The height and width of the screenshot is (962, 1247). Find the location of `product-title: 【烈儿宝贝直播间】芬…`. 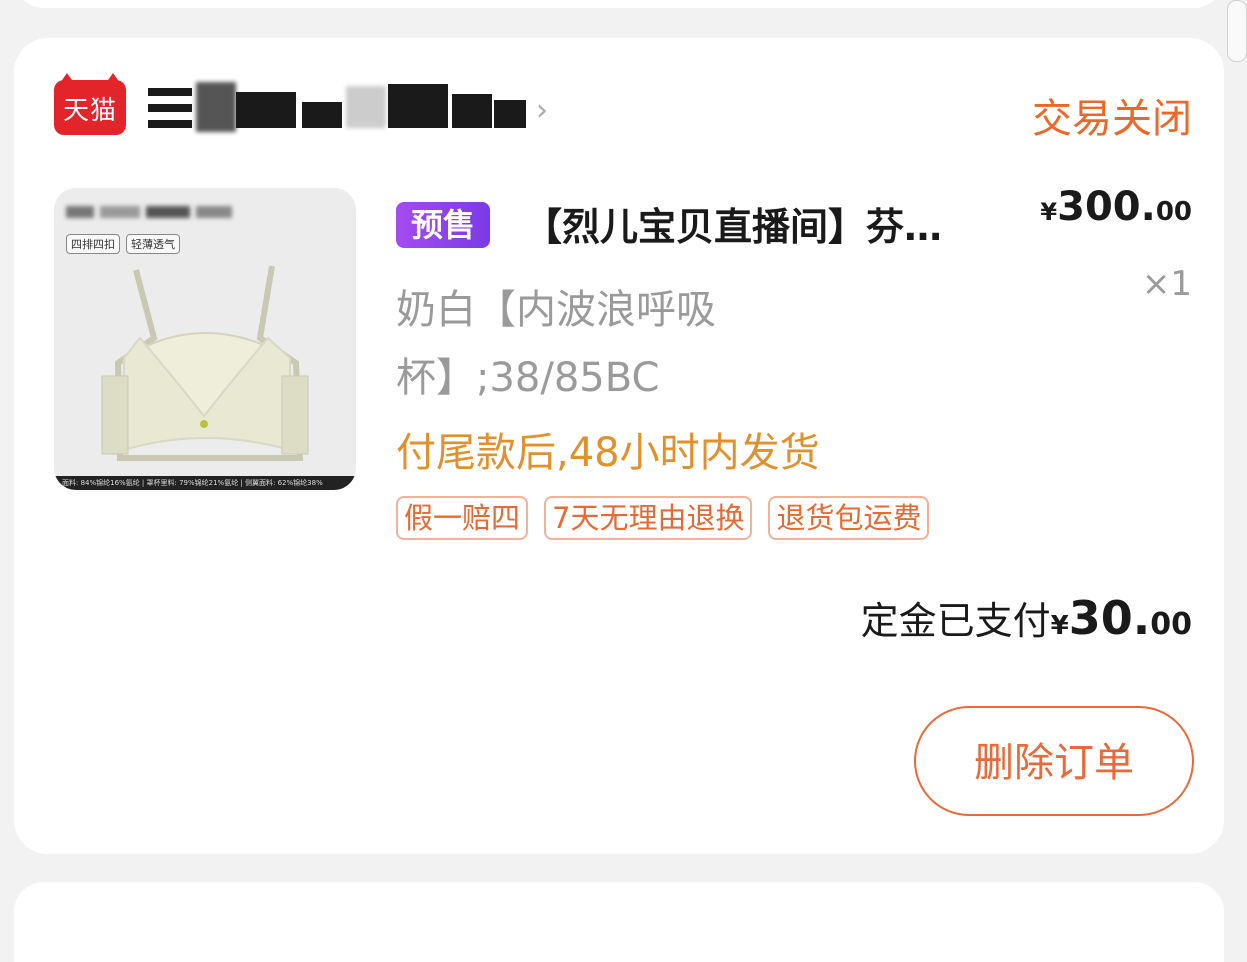

product-title: 【烈儿宝贝直播间】芬… is located at coordinates (779, 227).